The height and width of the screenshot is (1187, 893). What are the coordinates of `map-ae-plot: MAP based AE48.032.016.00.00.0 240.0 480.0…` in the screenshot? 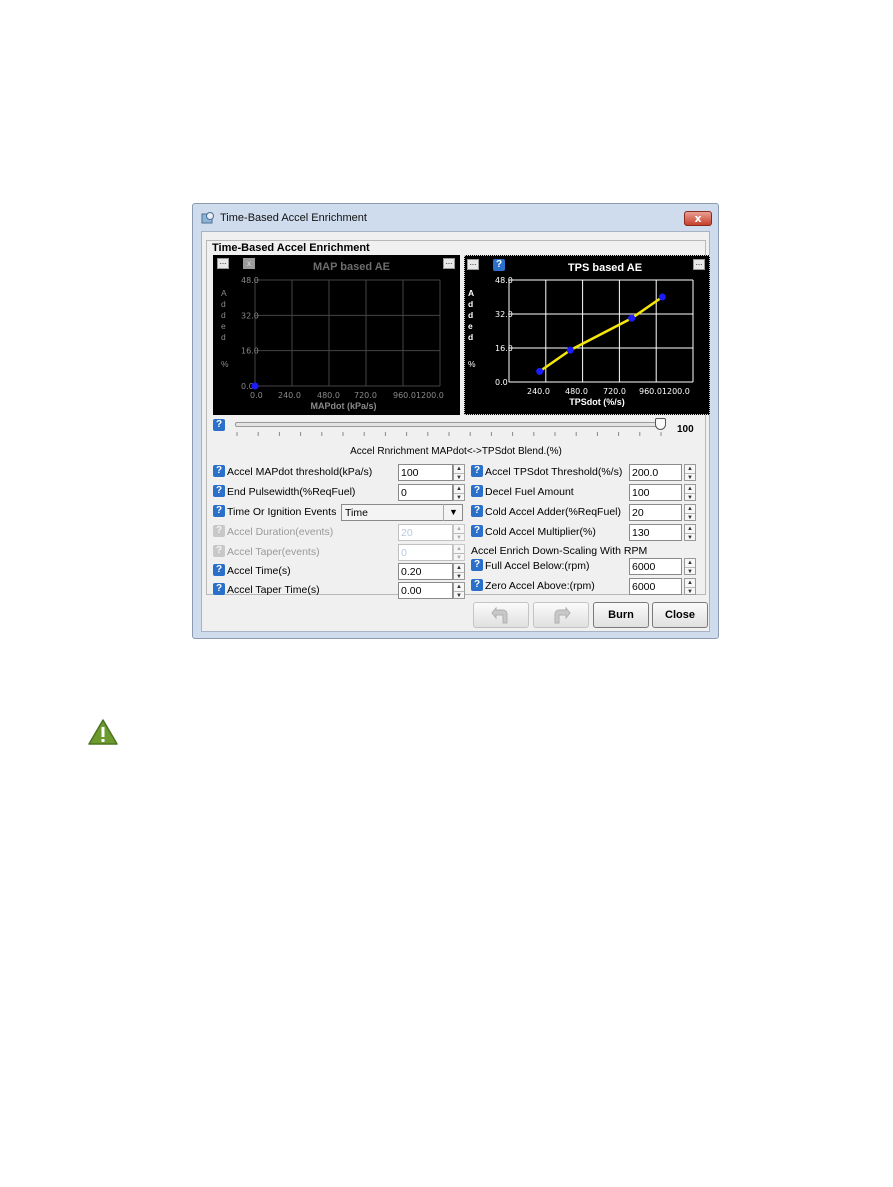 It's located at (332, 336).